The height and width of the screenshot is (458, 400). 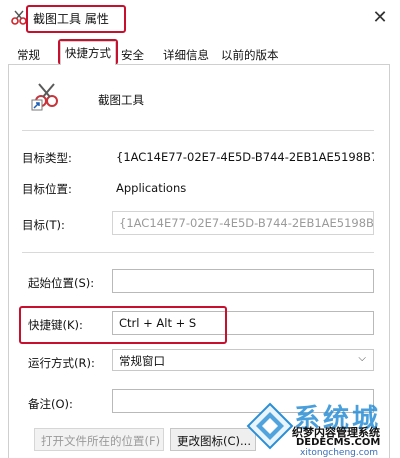 I want to click on shortcut-app-icon, so click(x=44, y=97).